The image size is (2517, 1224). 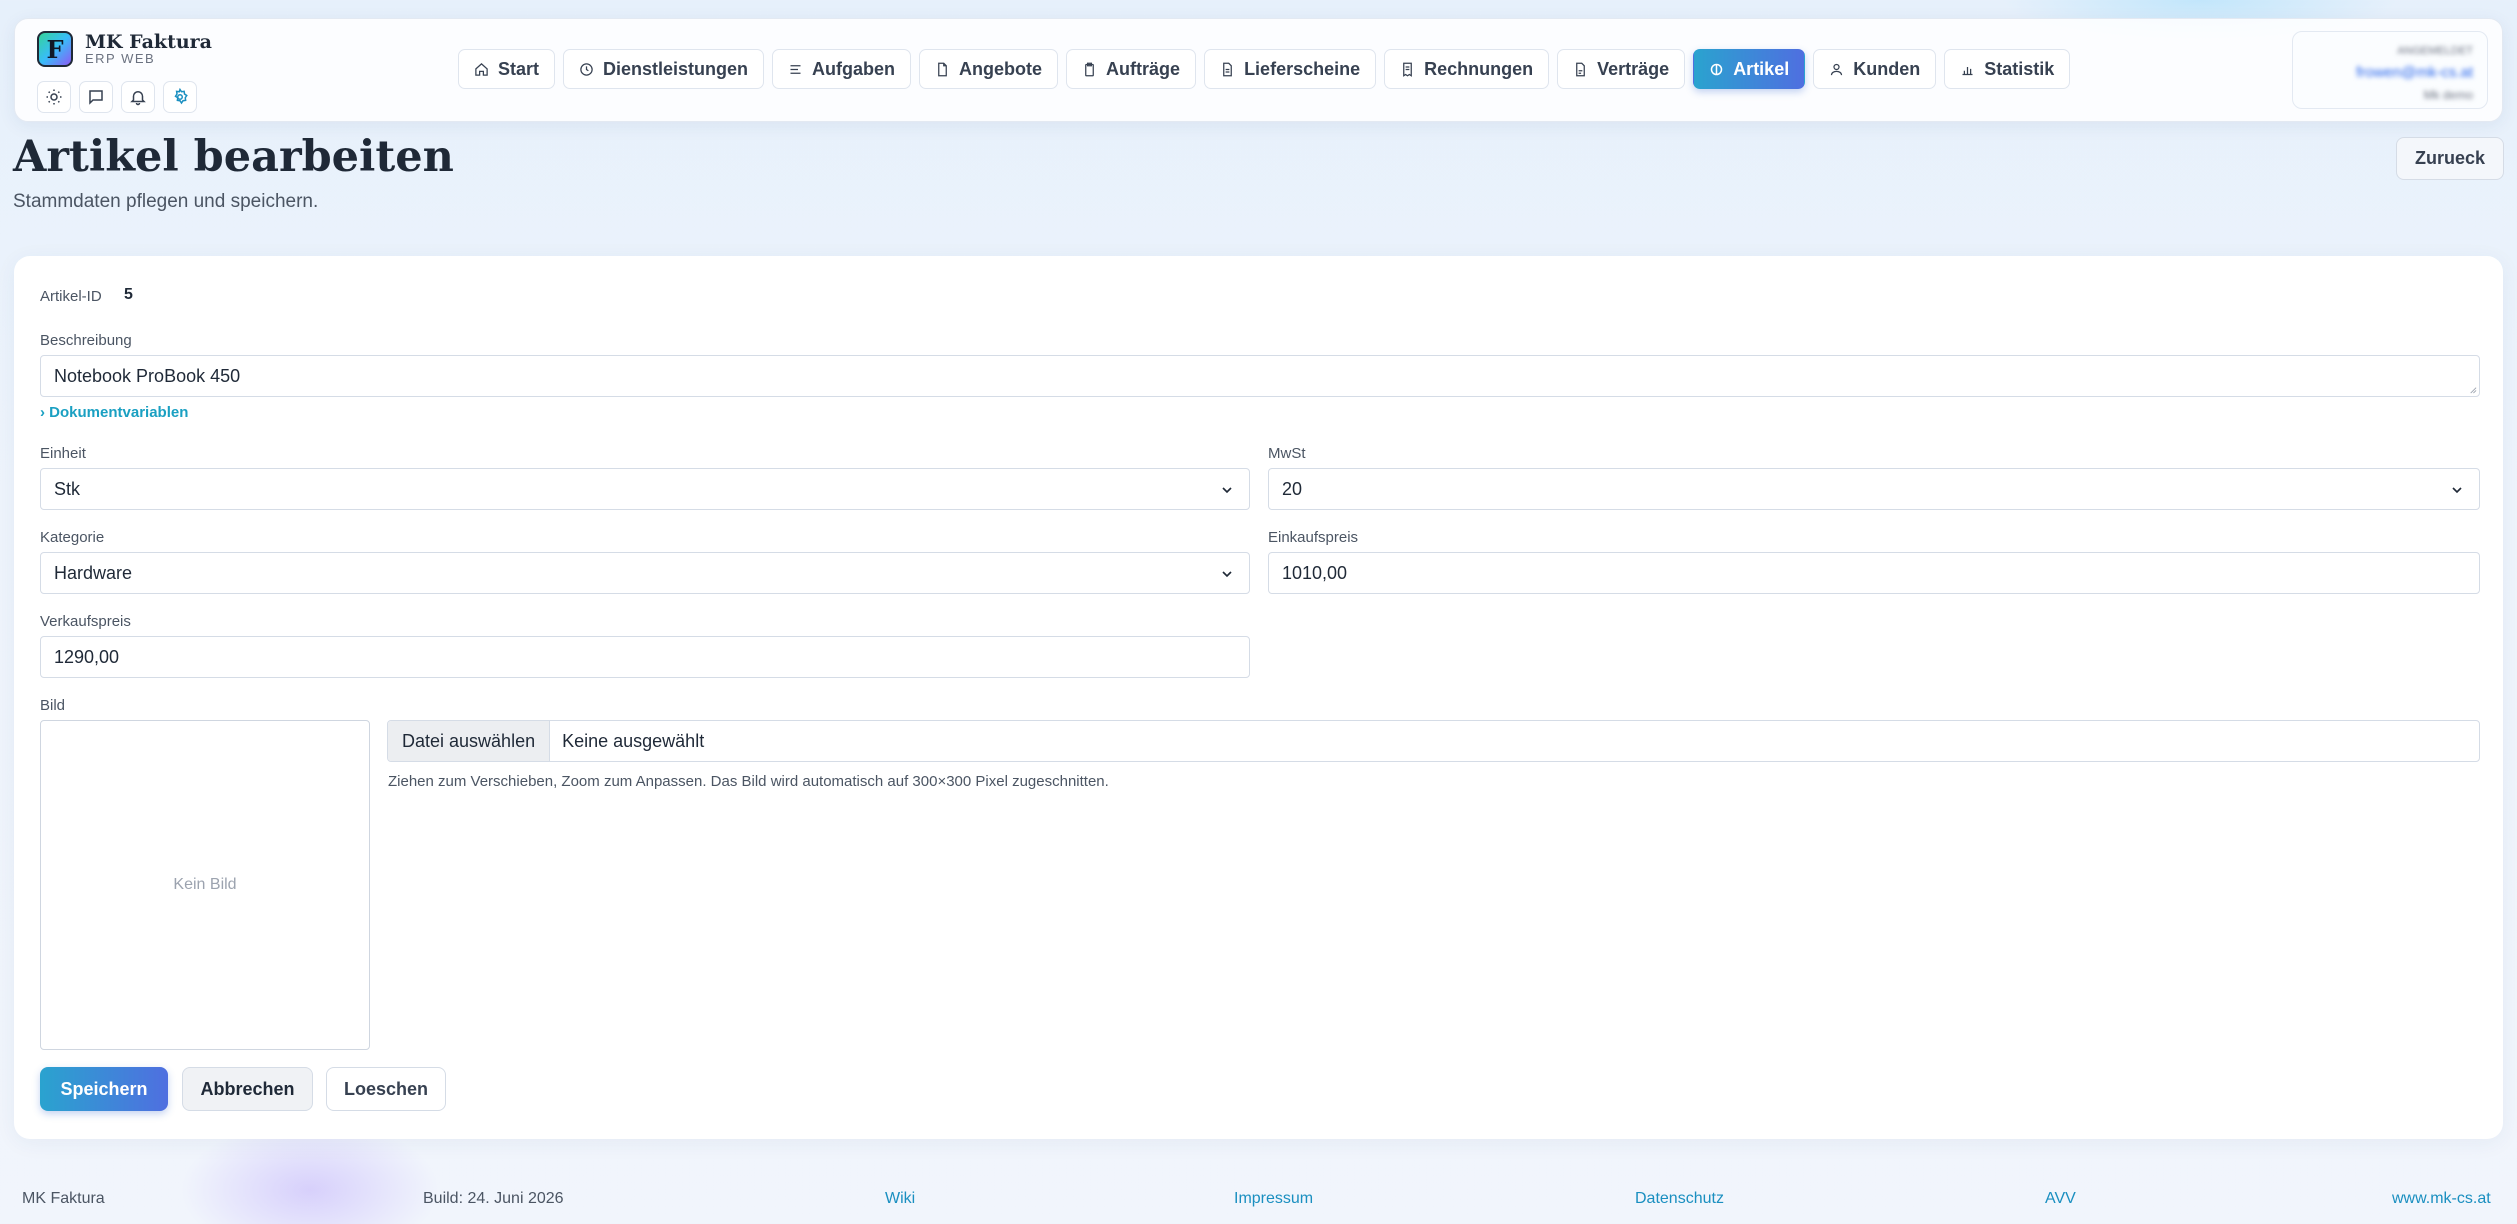 What do you see at coordinates (63, 1198) in the screenshot?
I see `footer-brand: MK Faktura` at bounding box center [63, 1198].